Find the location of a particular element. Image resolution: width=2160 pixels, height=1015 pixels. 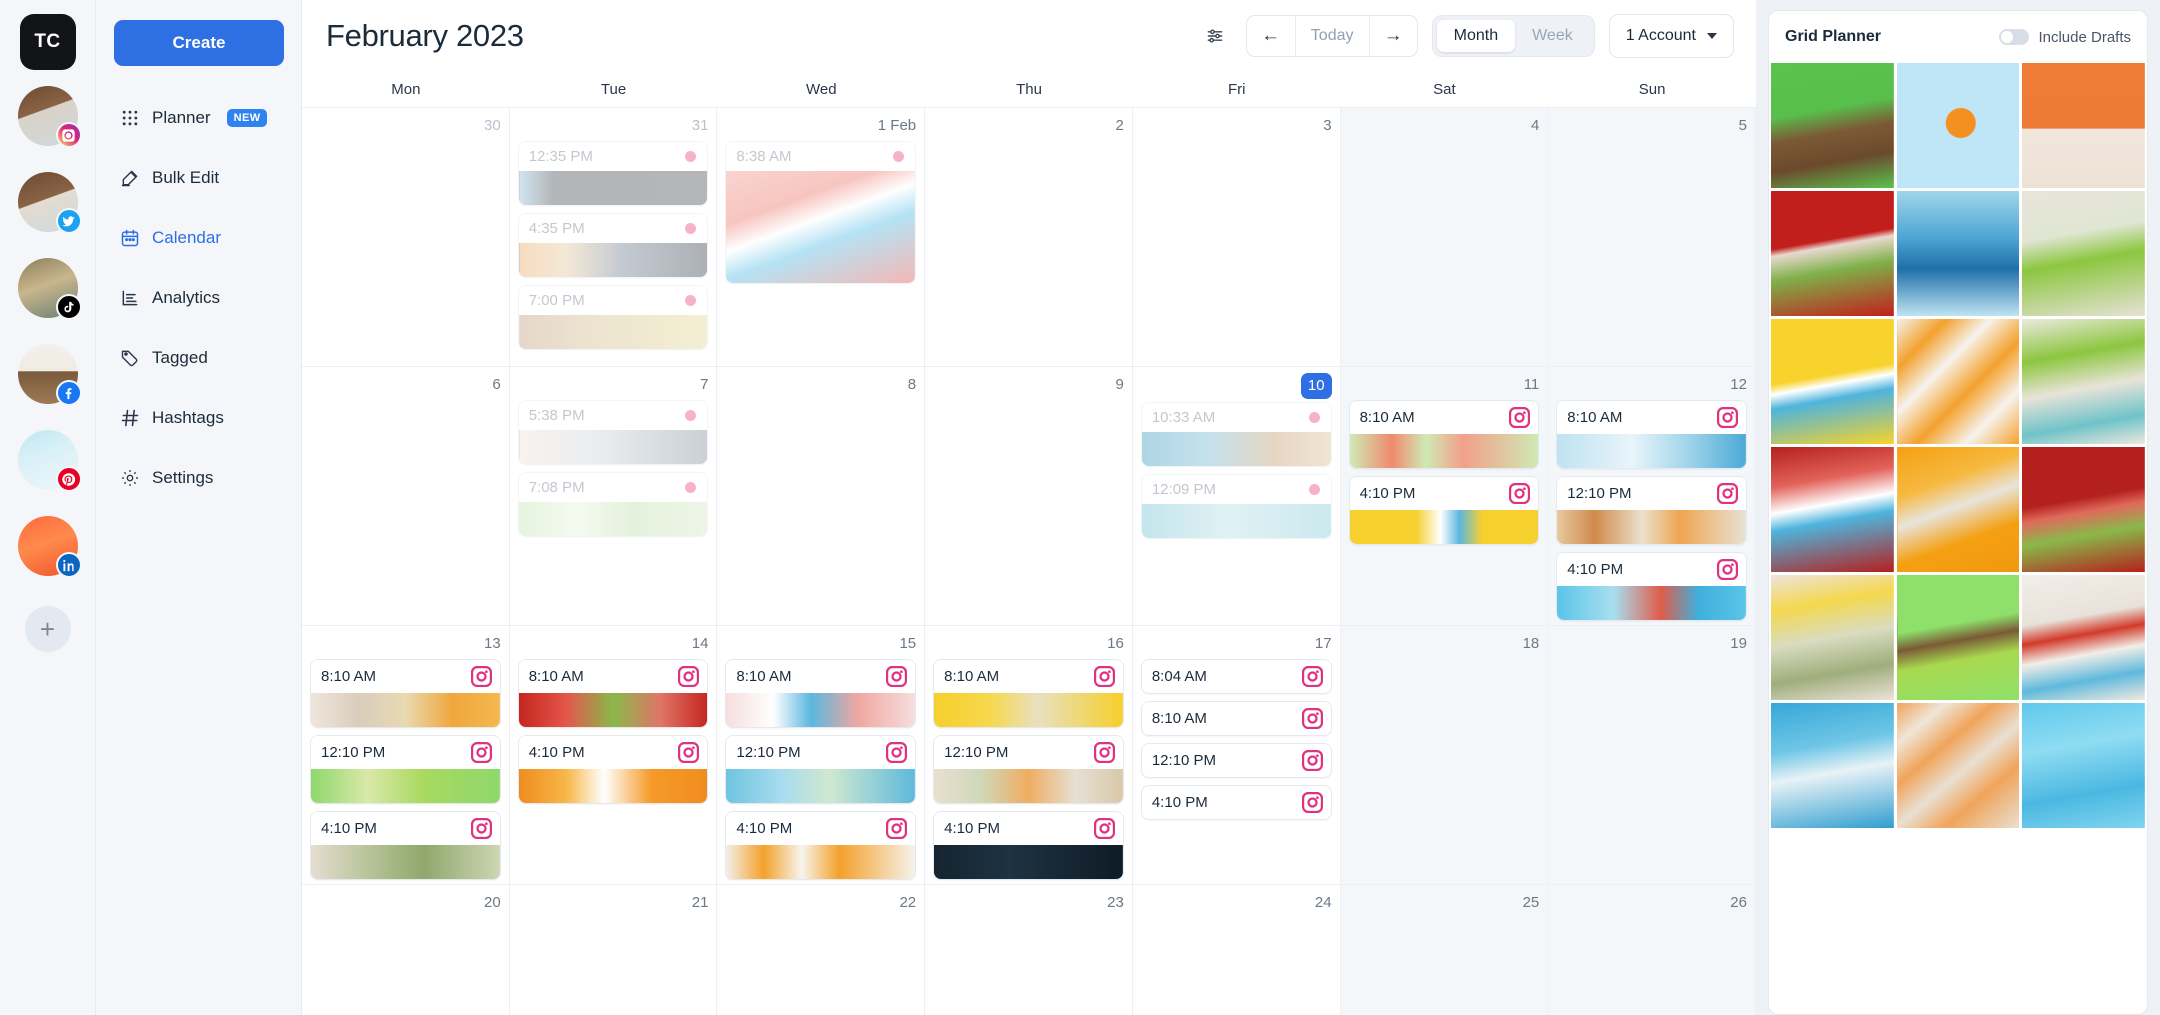

calendar-day-cell: 7 5:38 PM 7:08 PM is located at coordinates (613, 496).